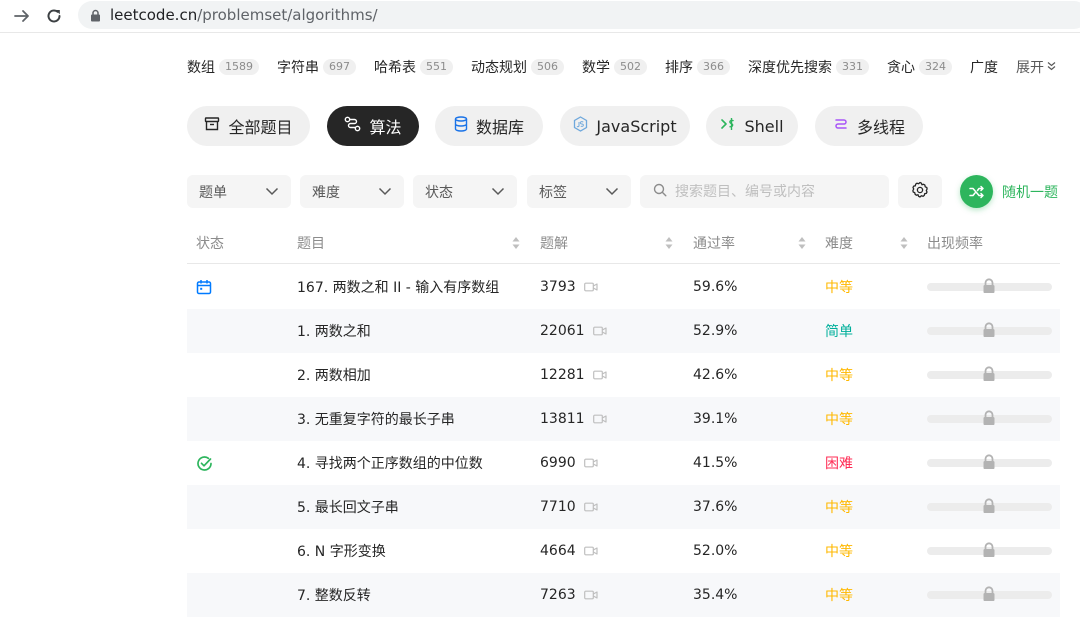  Describe the element at coordinates (376, 419) in the screenshot. I see `problem-title-link: 3. 无重复字符的最长子串` at that location.